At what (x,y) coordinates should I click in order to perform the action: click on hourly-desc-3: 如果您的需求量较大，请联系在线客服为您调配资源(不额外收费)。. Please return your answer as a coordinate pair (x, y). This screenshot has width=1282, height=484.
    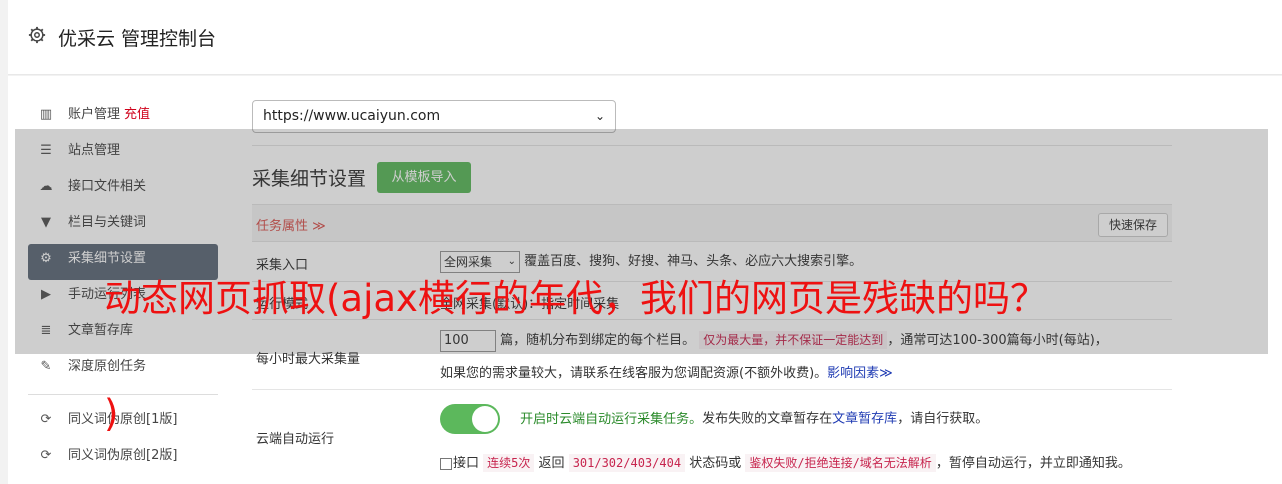
    Looking at the image, I should click on (634, 373).